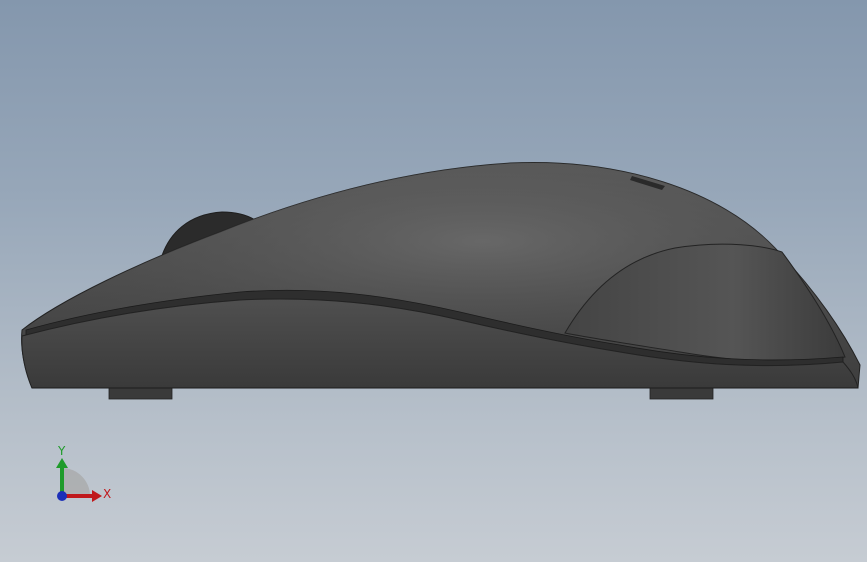 The height and width of the screenshot is (562, 867). I want to click on z-axis-dot, so click(62, 496).